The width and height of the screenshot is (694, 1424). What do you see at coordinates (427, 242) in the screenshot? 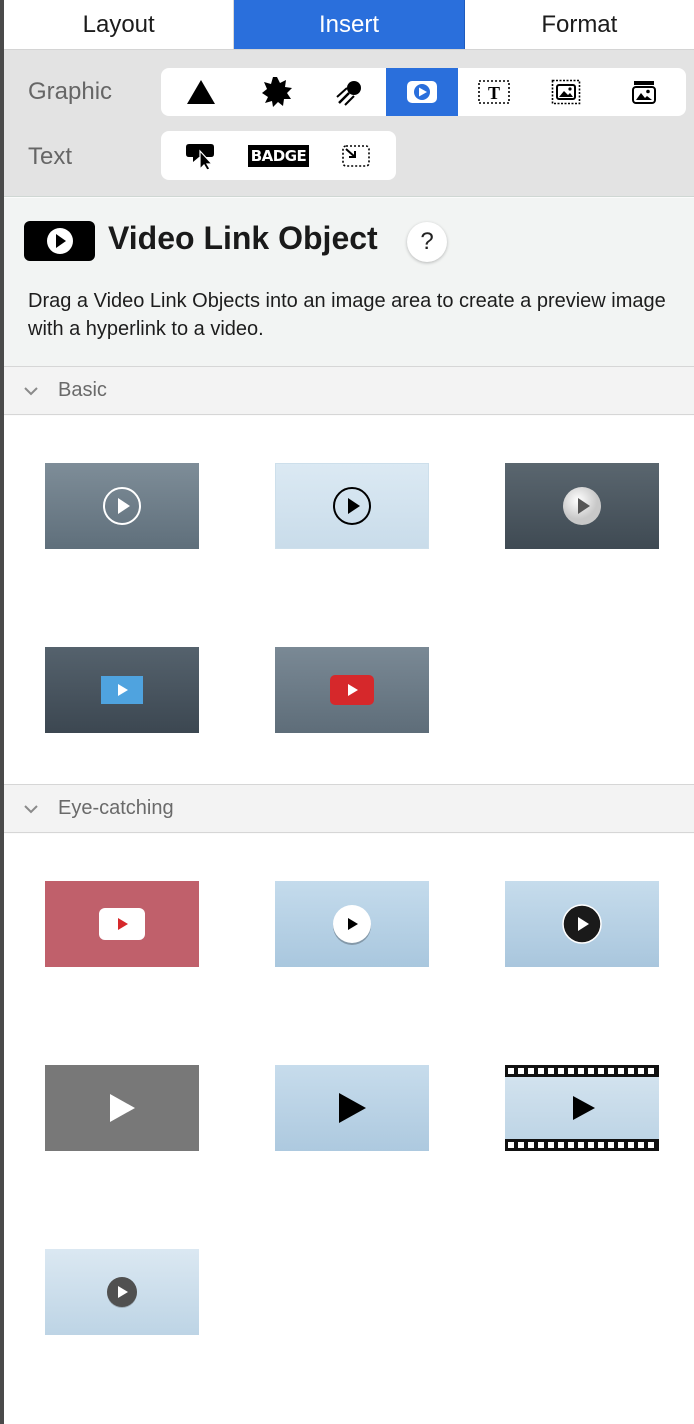
I see `help-button: ?` at bounding box center [427, 242].